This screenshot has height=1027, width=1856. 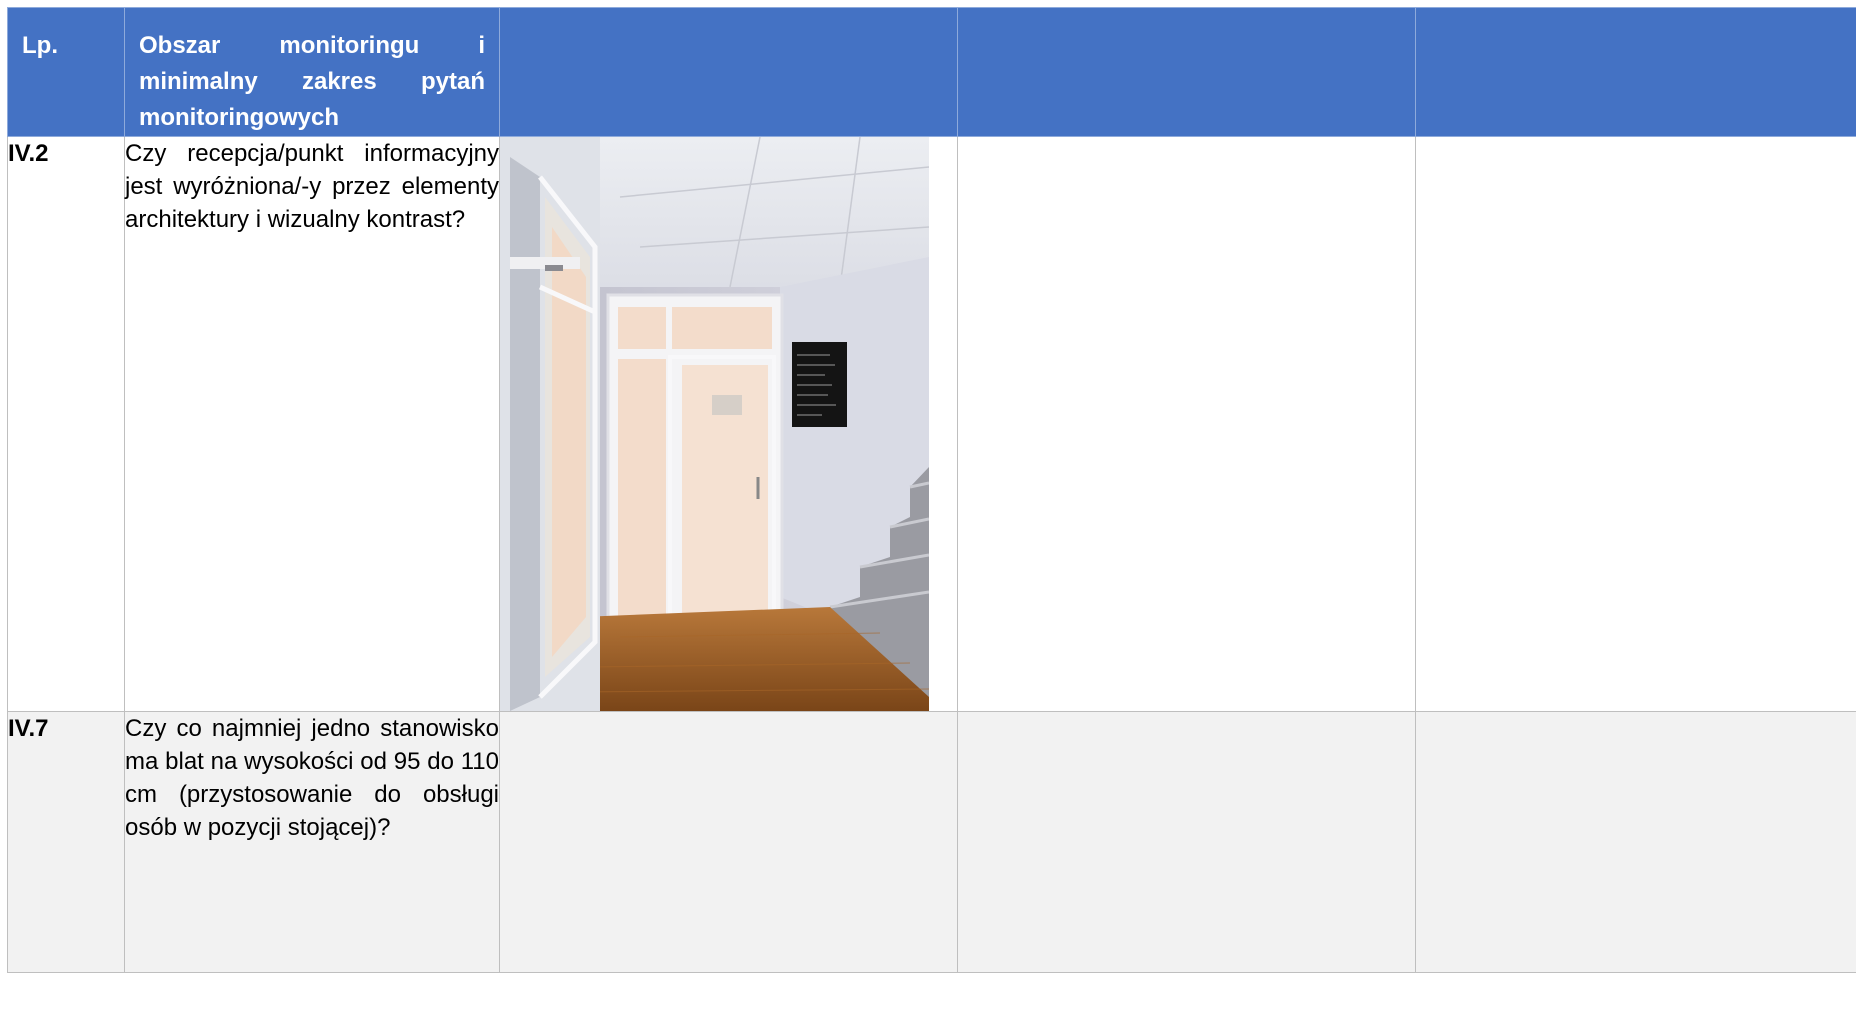 I want to click on row-number: IV.7, so click(x=66, y=842).